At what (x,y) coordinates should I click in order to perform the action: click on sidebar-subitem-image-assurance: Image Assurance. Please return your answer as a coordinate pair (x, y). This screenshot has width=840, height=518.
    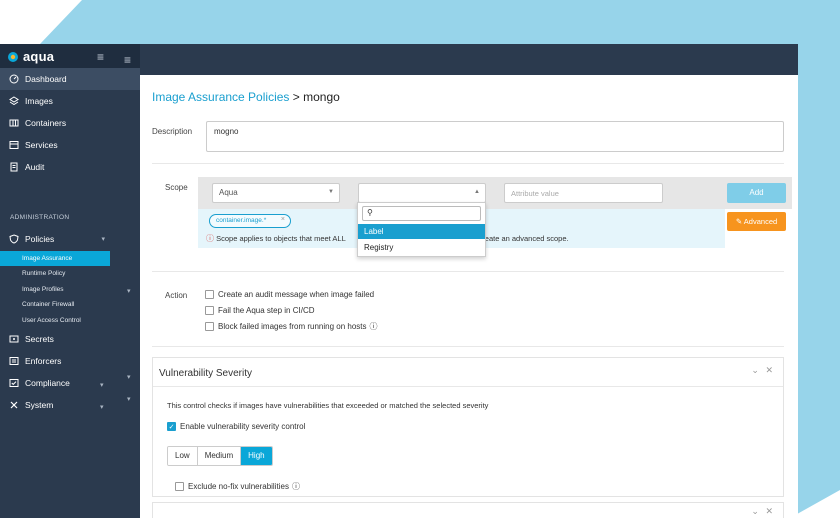
    Looking at the image, I should click on (55, 258).